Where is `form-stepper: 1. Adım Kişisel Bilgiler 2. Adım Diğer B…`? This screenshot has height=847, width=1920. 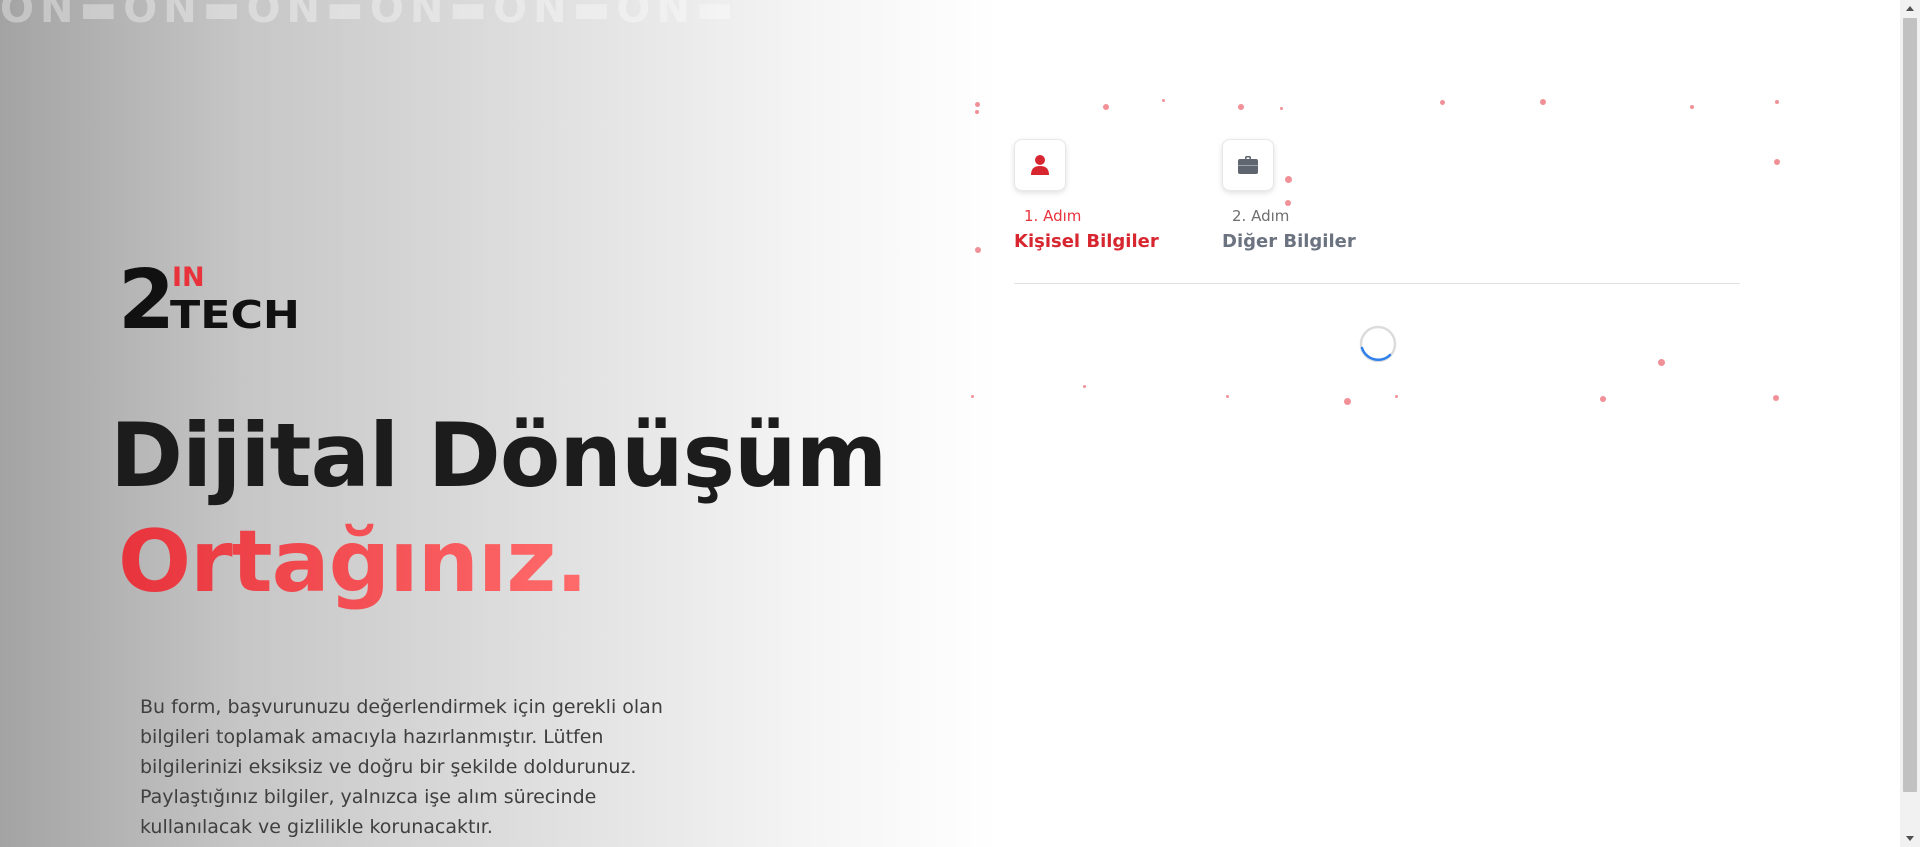
form-stepper: 1. Adım Kişisel Bilgiler 2. Adım Diğer B… is located at coordinates (1377, 211).